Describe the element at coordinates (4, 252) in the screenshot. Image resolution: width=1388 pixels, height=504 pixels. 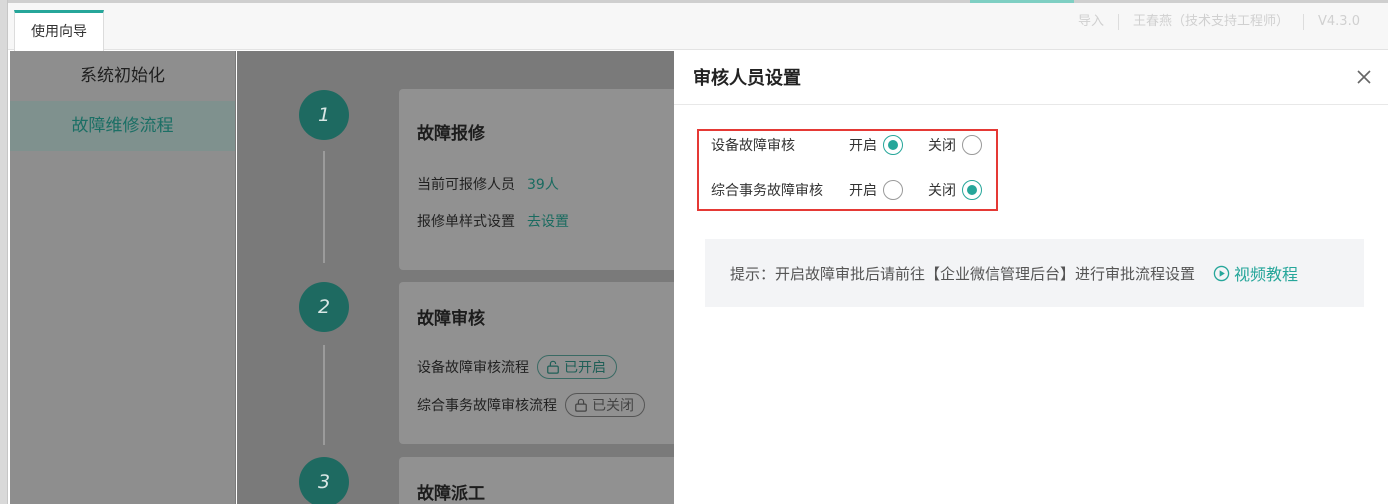
I see `left-edge` at that location.